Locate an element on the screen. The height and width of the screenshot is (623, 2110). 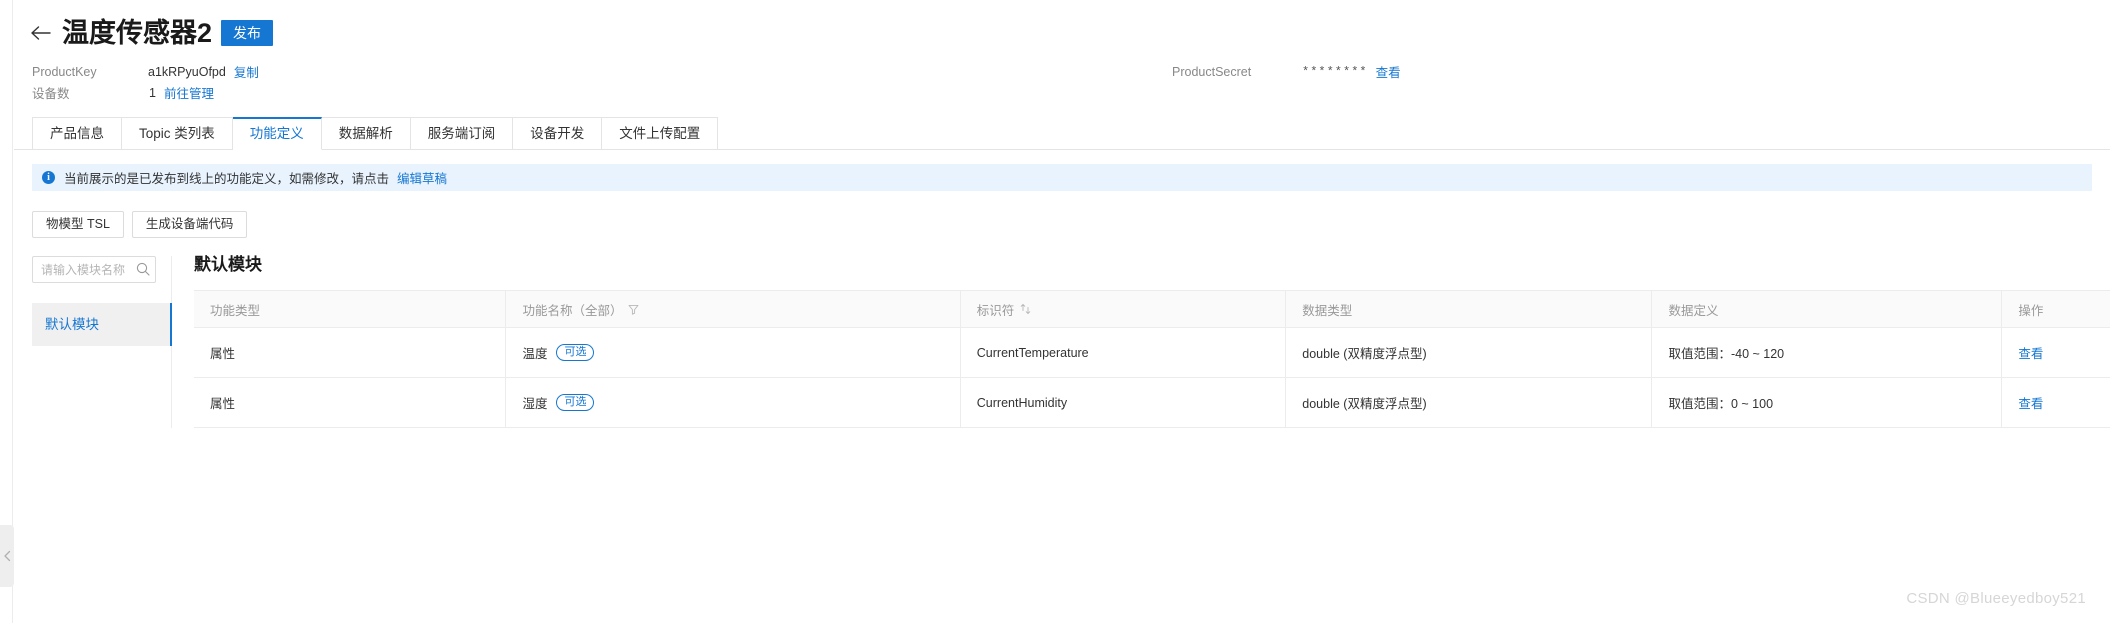
edit-draft-link: 编辑草稿 is located at coordinates (422, 177).